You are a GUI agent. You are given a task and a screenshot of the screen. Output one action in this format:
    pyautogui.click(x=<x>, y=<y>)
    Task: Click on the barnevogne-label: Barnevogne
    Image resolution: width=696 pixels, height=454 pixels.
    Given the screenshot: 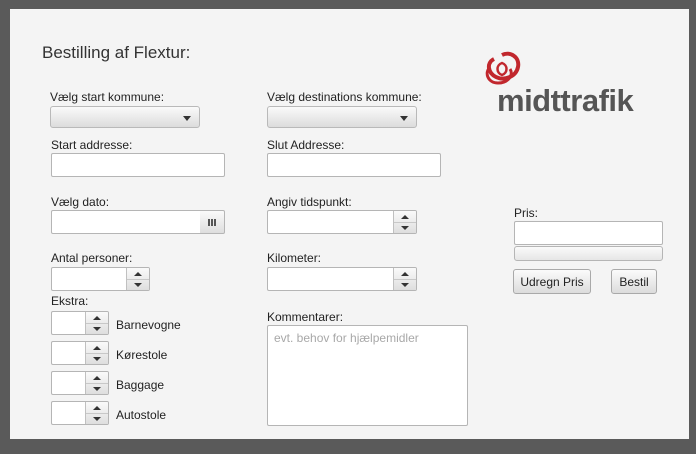 What is the action you would take?
    pyautogui.click(x=148, y=325)
    